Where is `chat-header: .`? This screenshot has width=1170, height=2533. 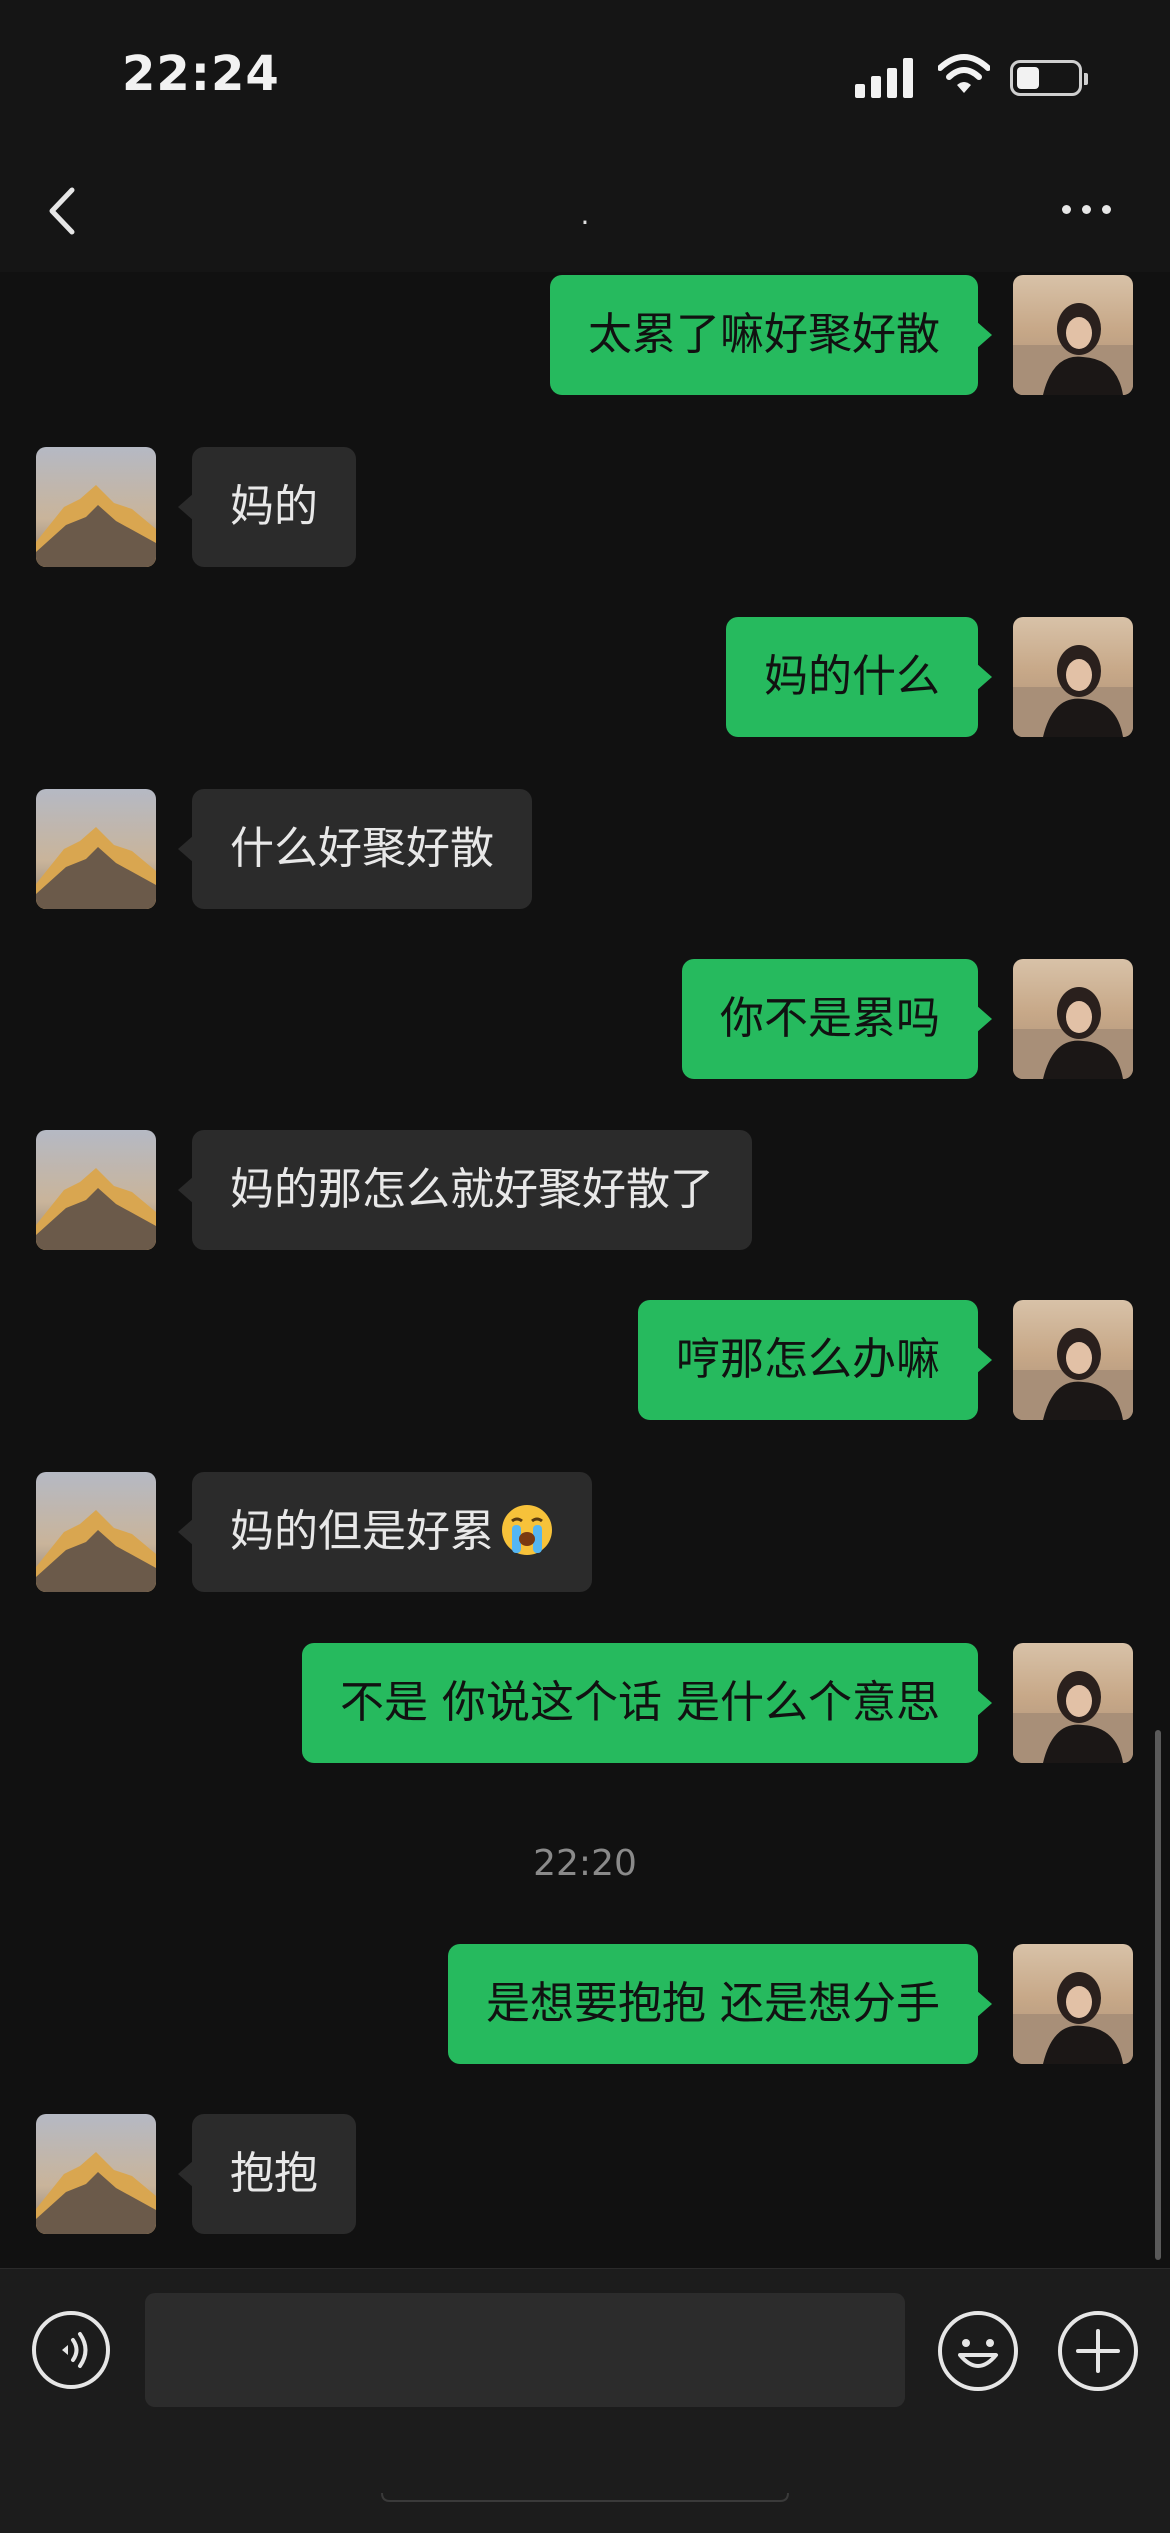
chat-header: . is located at coordinates (585, 211).